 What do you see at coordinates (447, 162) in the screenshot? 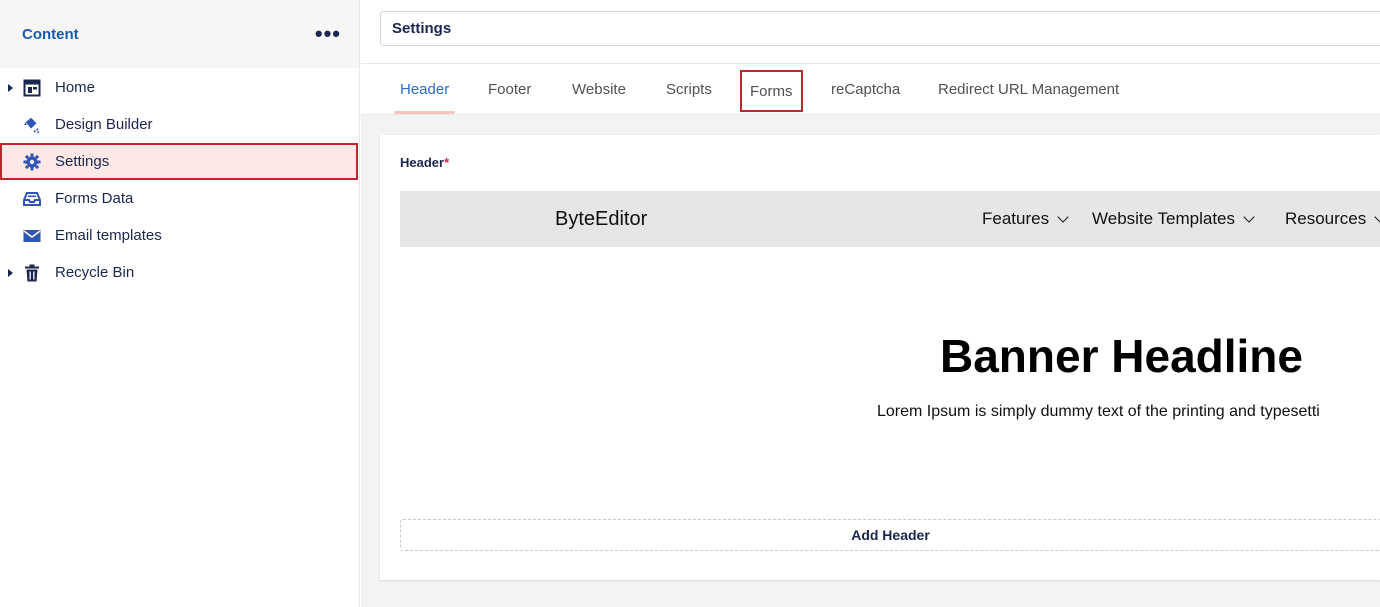
I see `required-mark: *` at bounding box center [447, 162].